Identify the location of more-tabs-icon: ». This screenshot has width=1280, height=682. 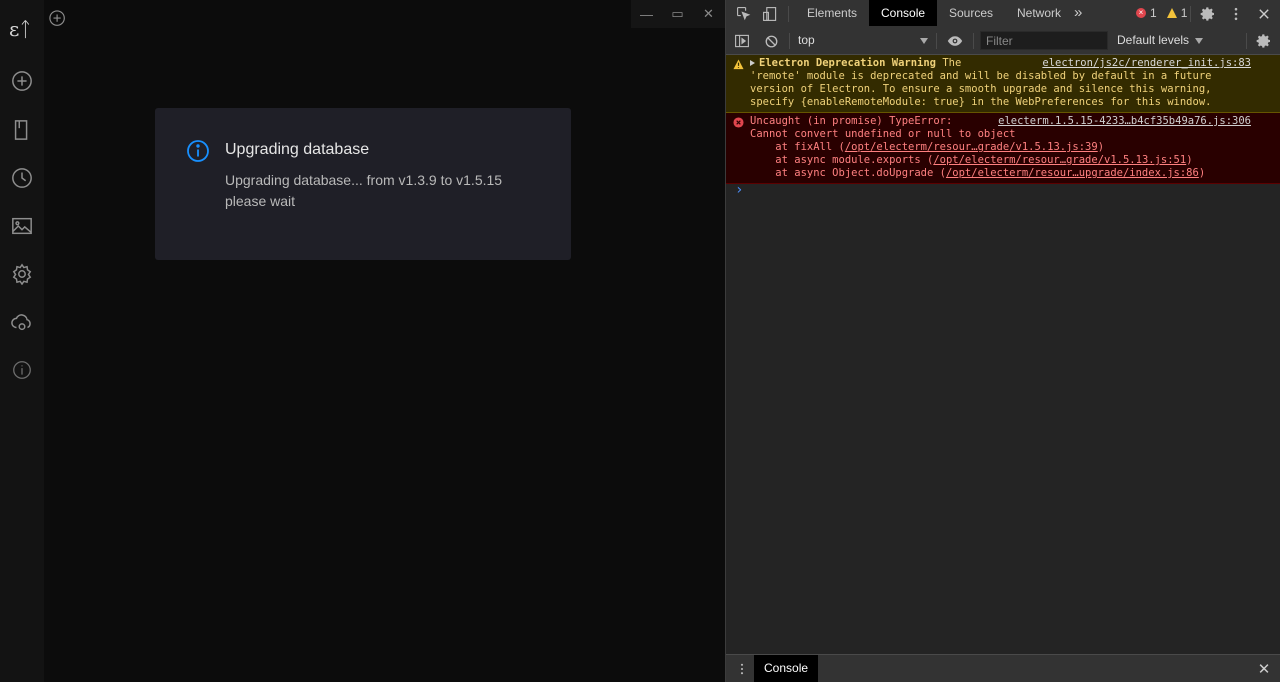
(1078, 13).